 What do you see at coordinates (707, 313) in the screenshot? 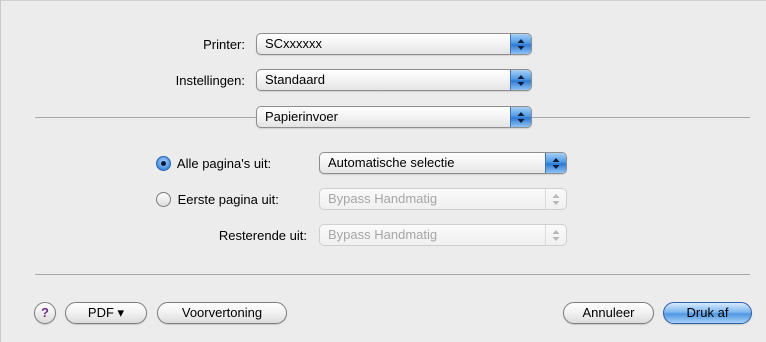
I see `print-button: Druk af` at bounding box center [707, 313].